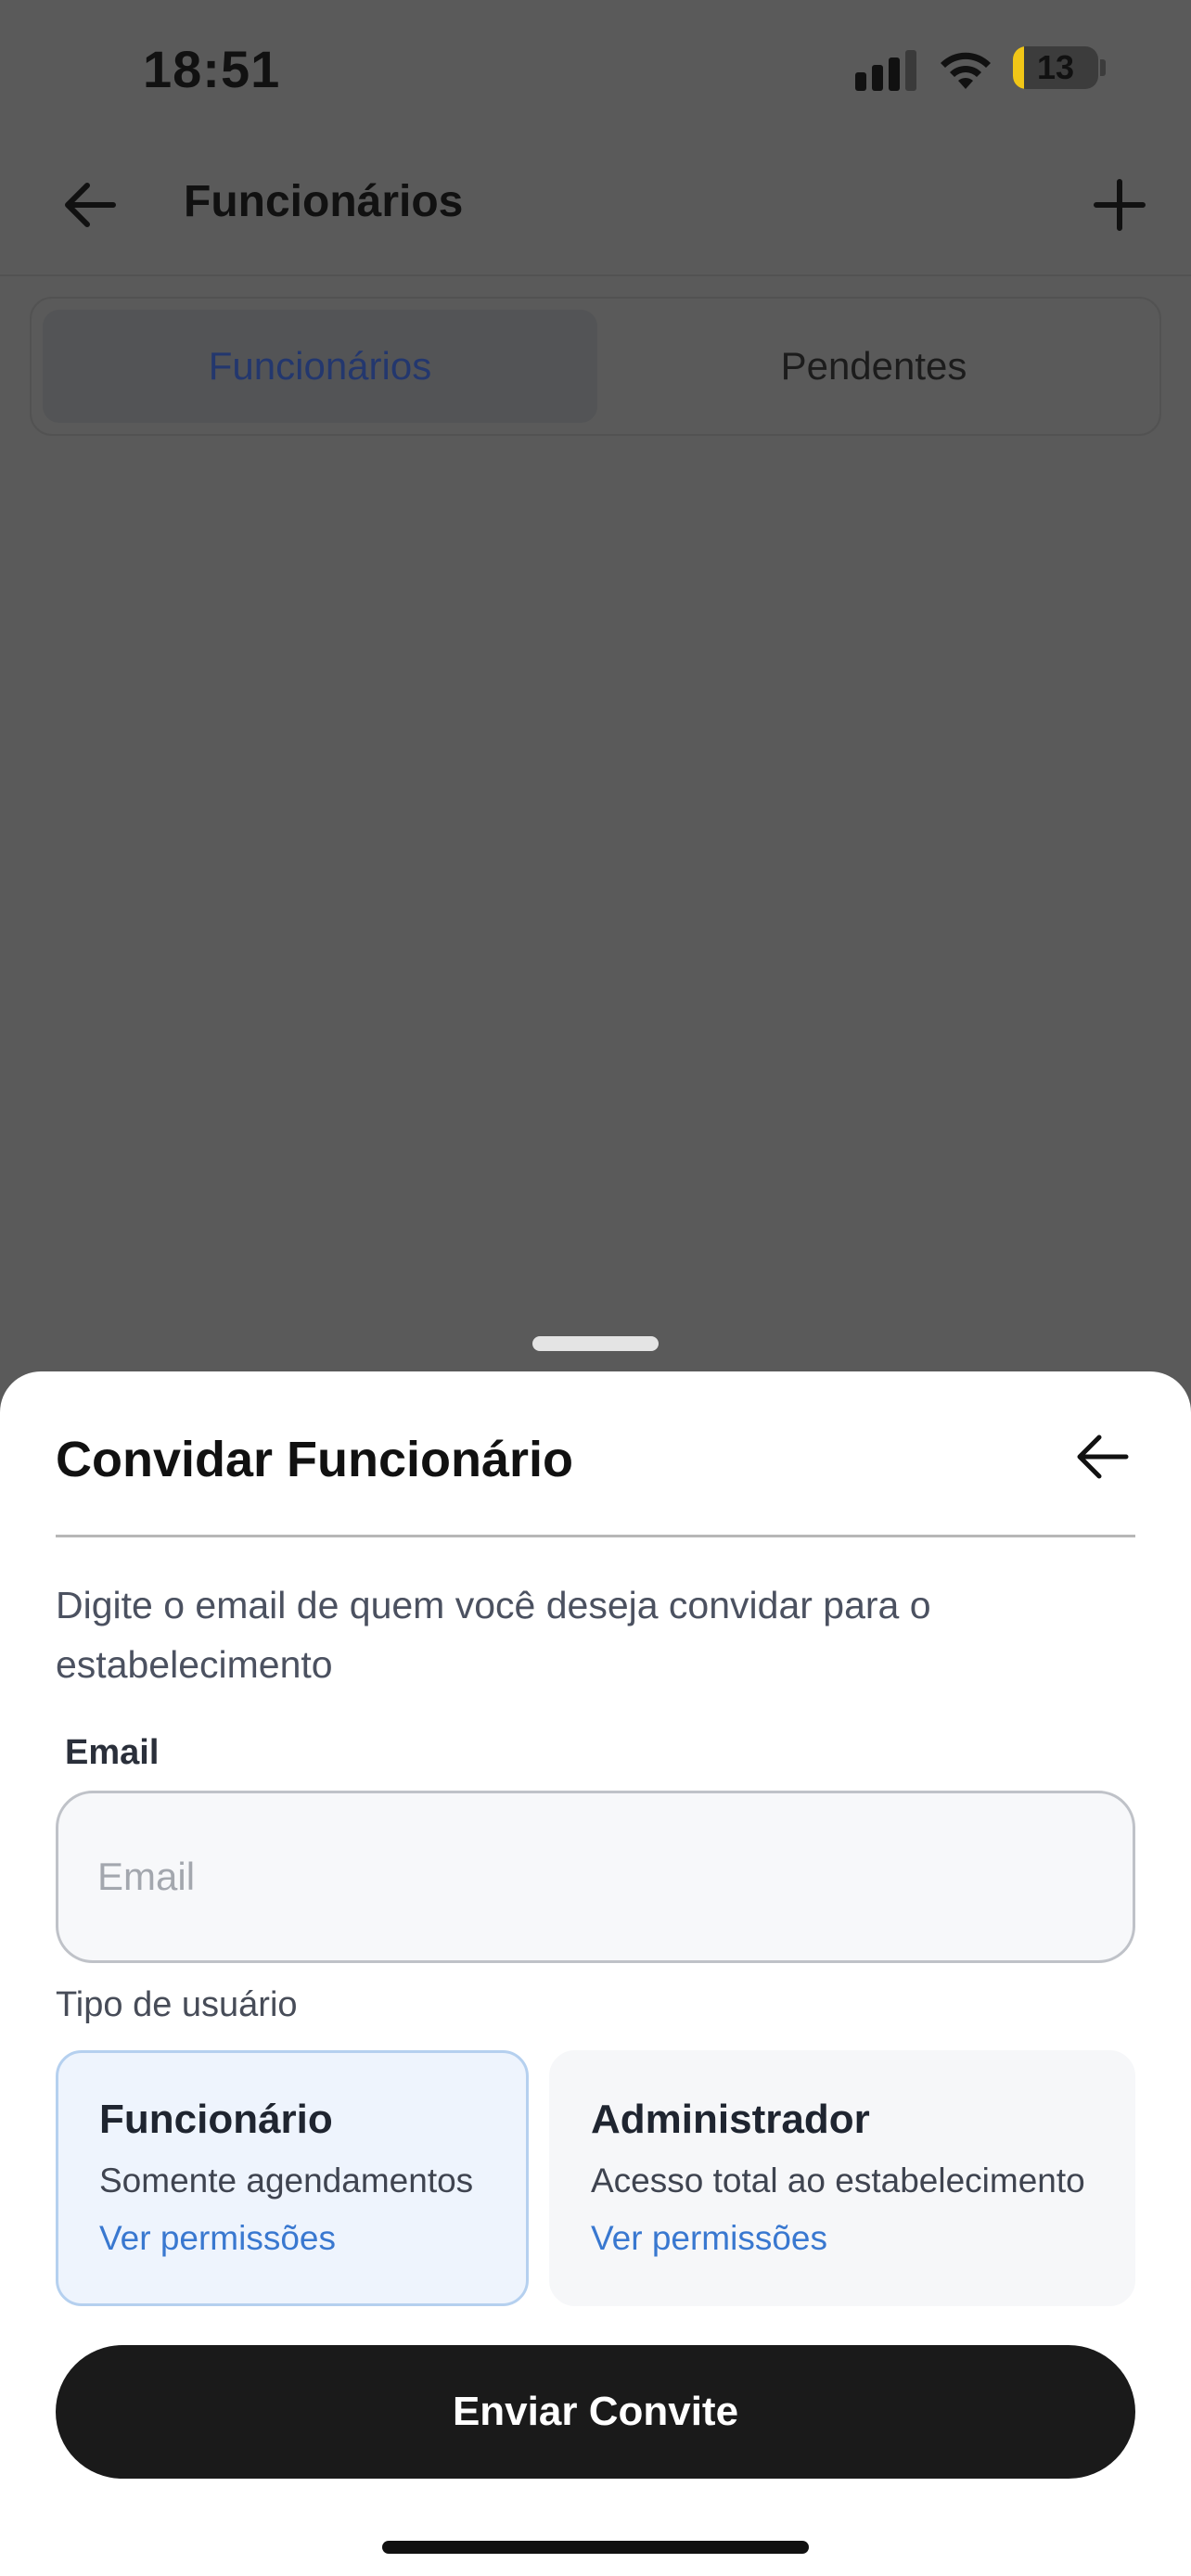  Describe the element at coordinates (595, 1536) in the screenshot. I see `divider` at that location.